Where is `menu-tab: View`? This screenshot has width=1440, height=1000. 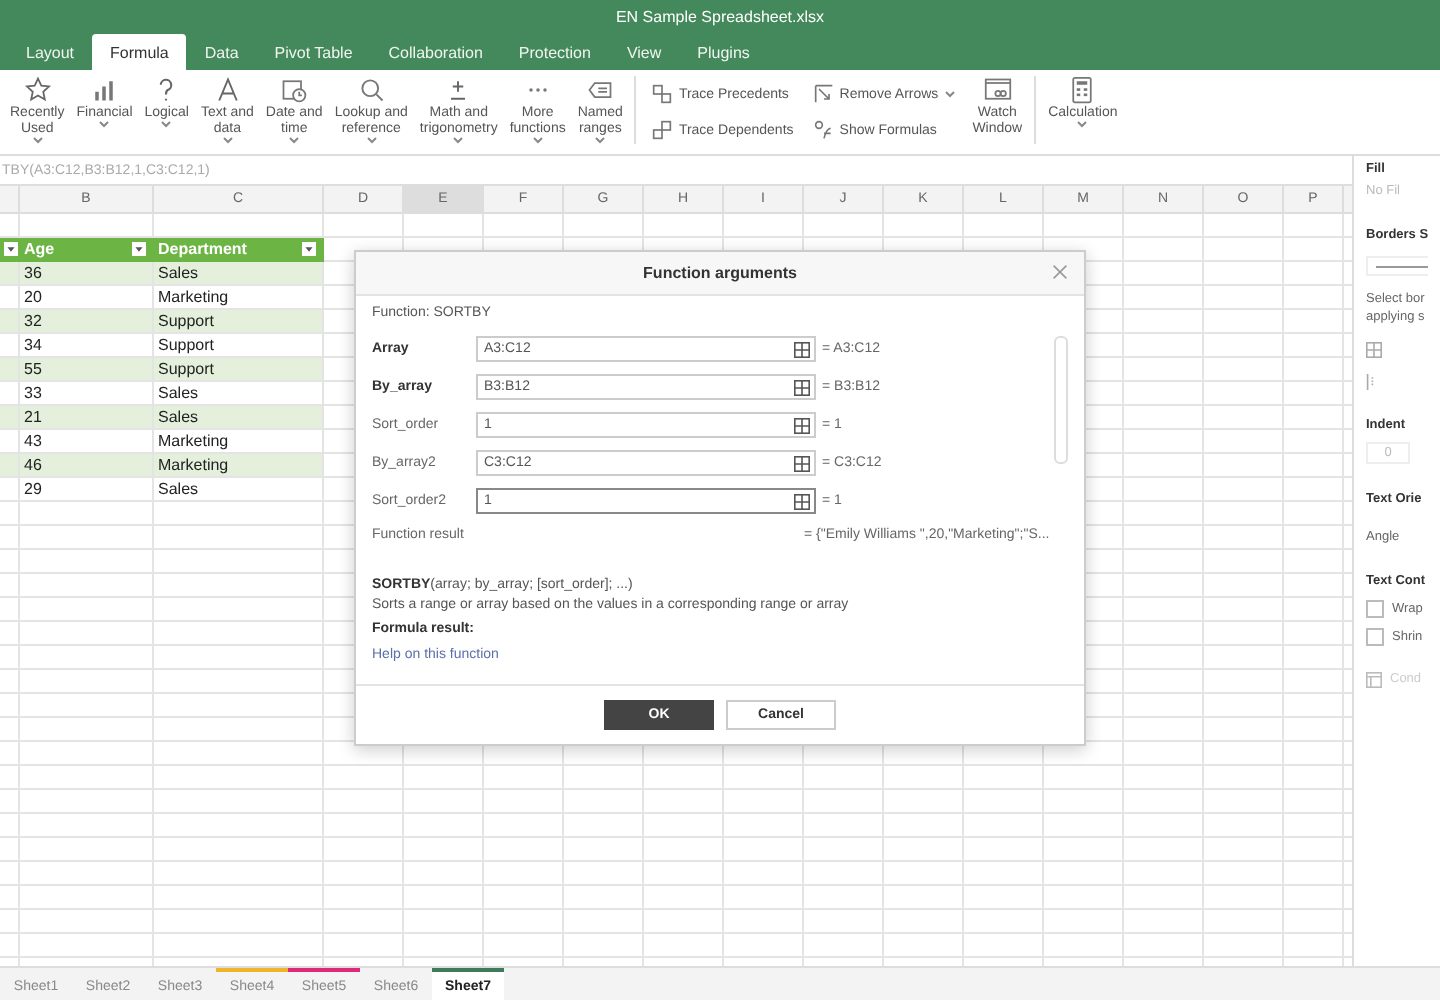
menu-tab: View is located at coordinates (644, 52).